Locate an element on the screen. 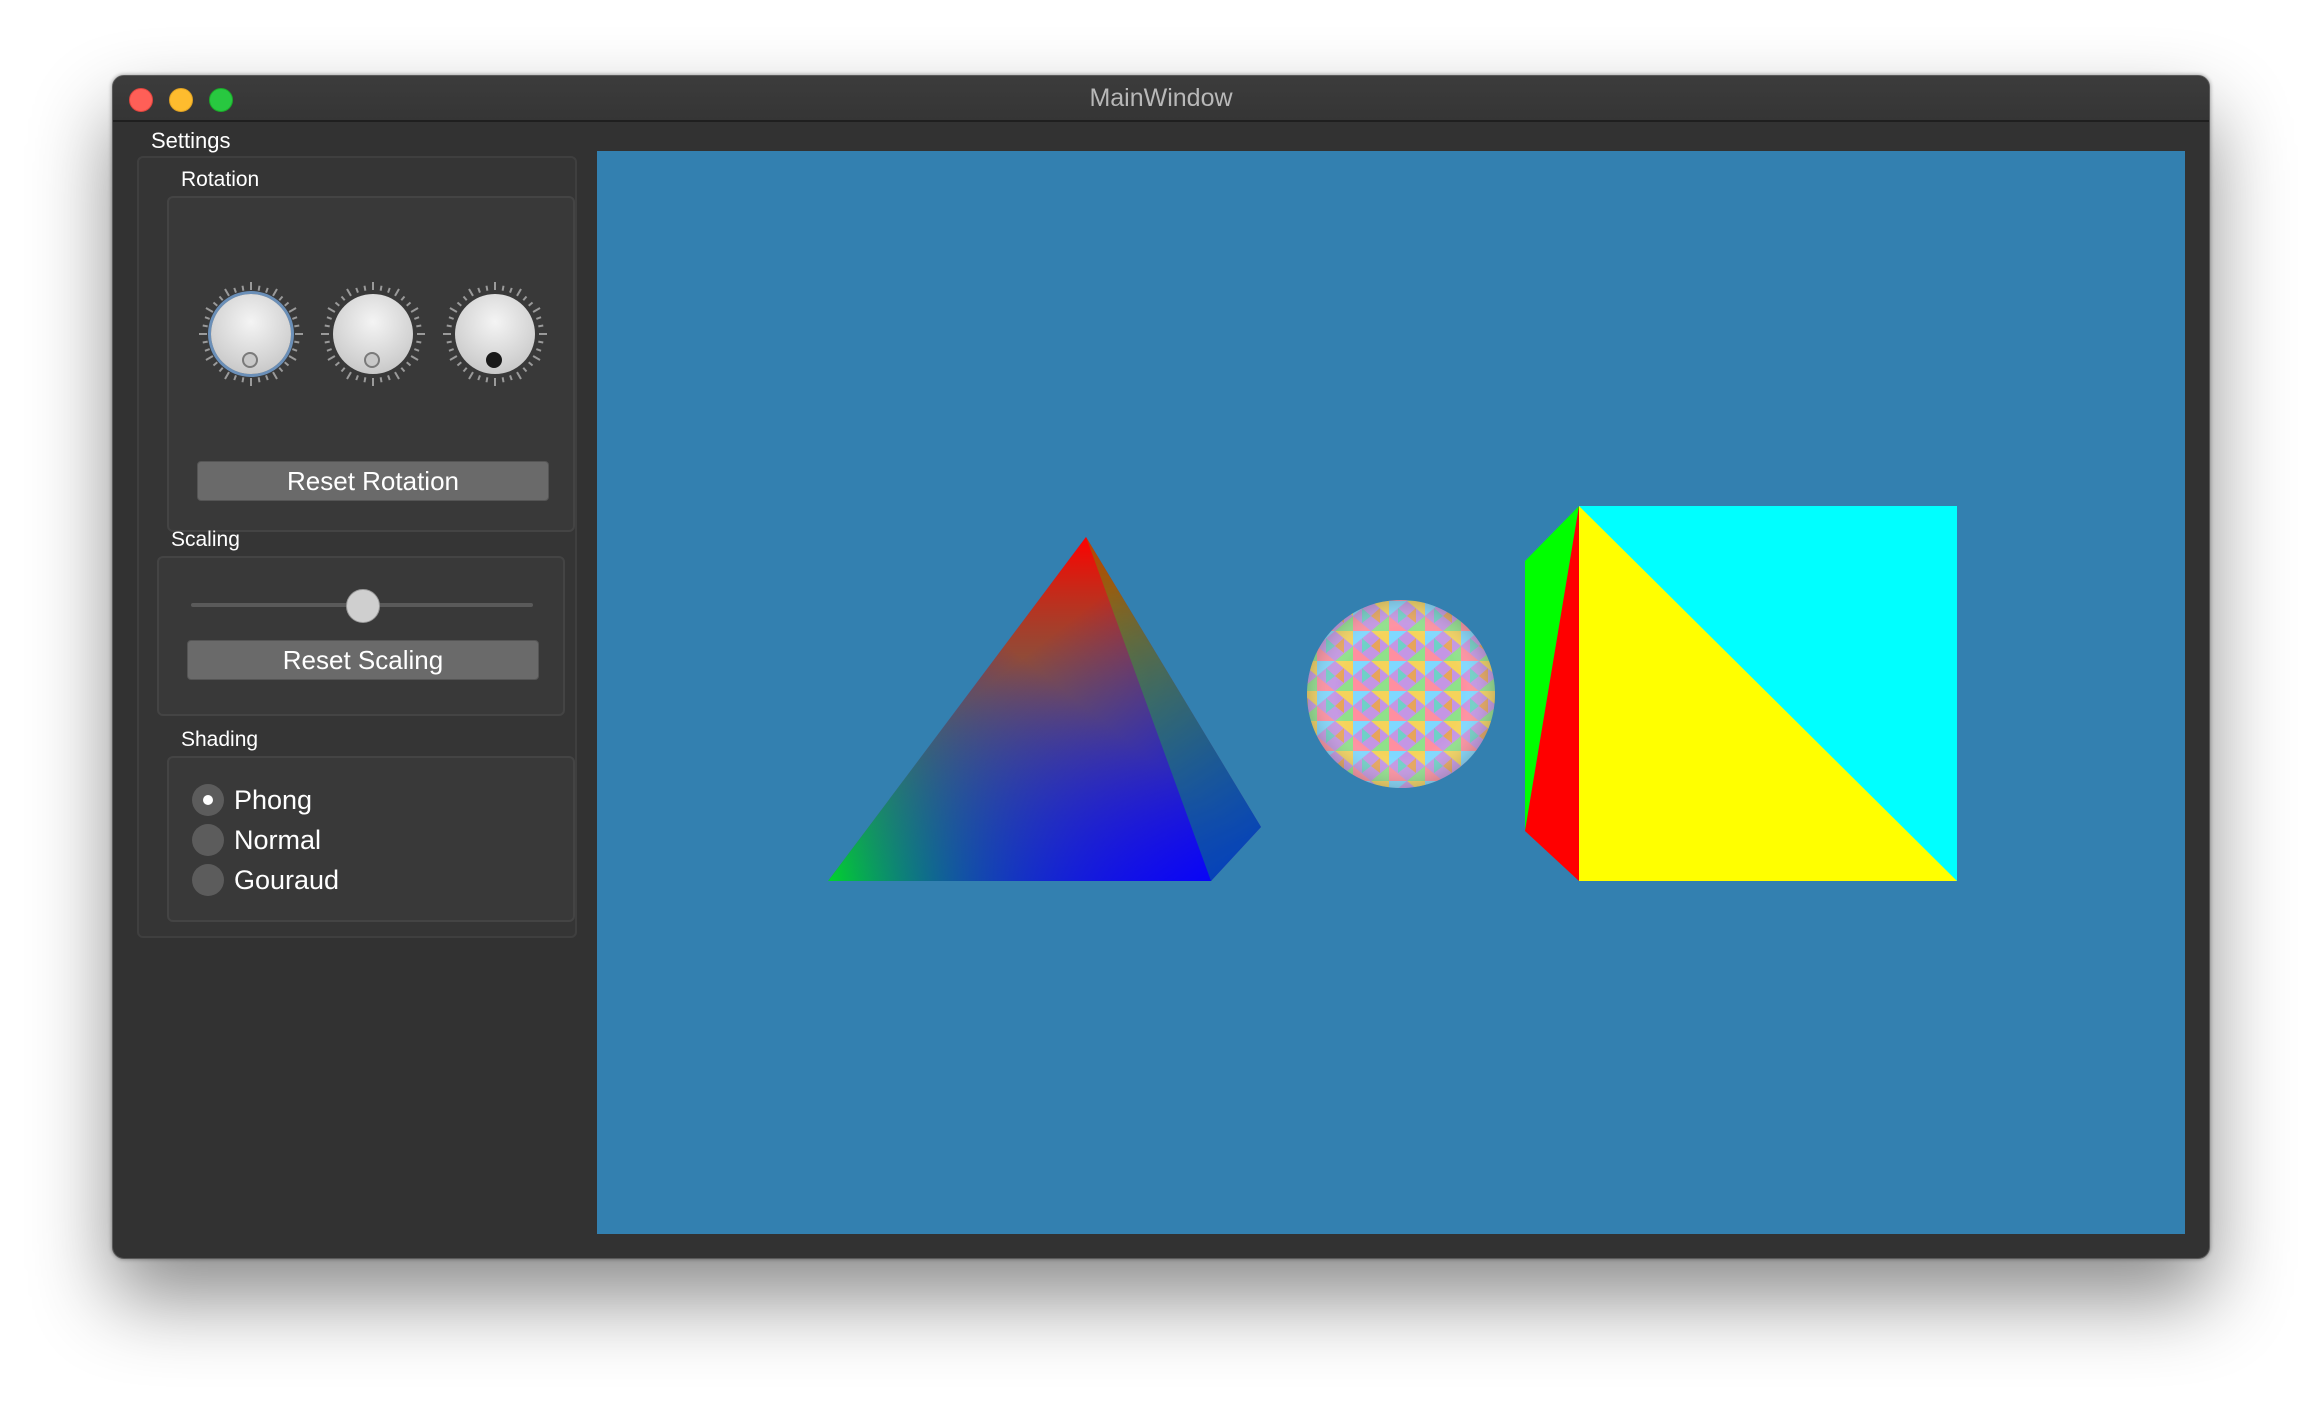  cube-object is located at coordinates (1741, 693).